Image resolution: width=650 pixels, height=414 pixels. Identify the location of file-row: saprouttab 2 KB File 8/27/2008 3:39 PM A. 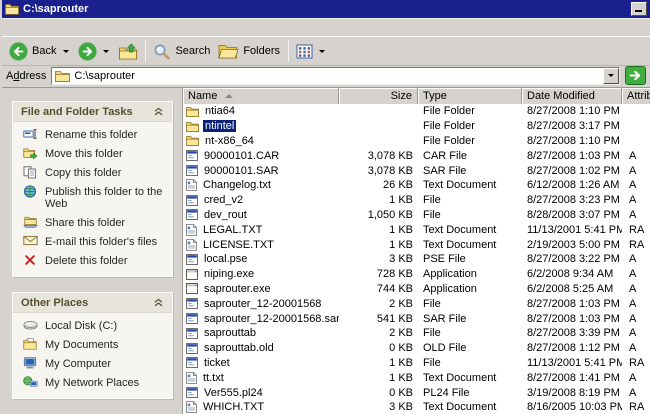
(416, 333).